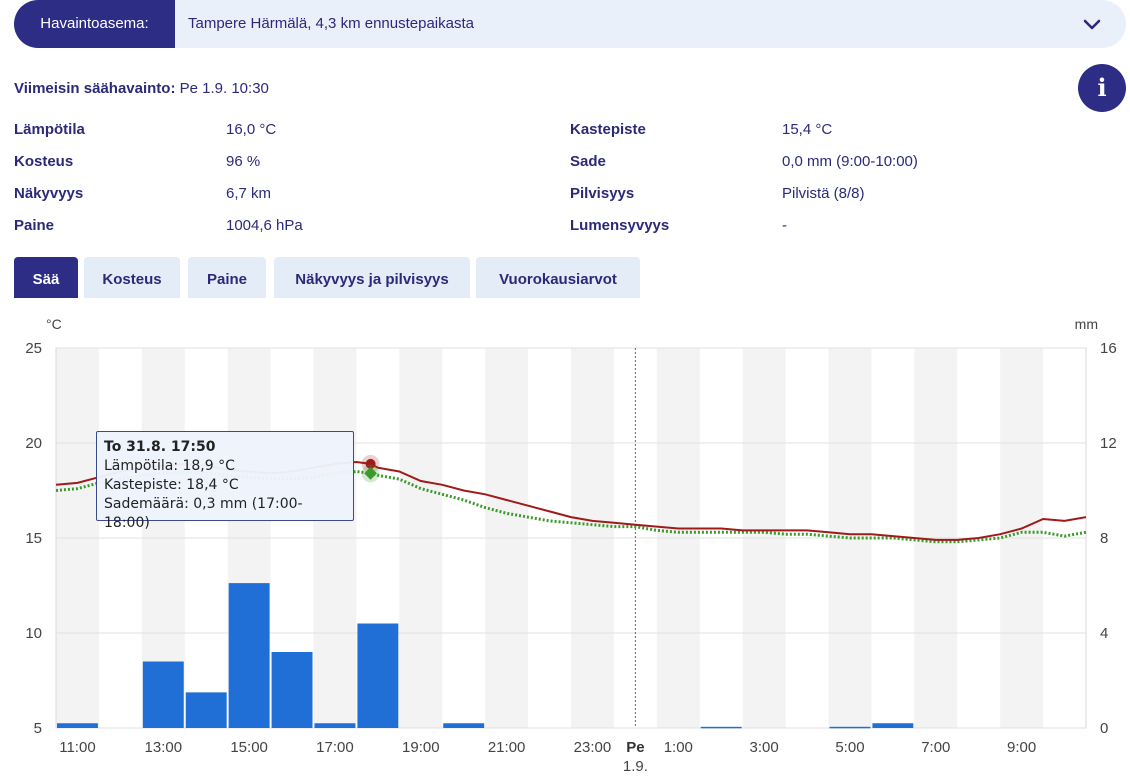 The width and height of the screenshot is (1130, 776). Describe the element at coordinates (1086, 324) in the screenshot. I see `y-axis-right-unit: mm` at that location.